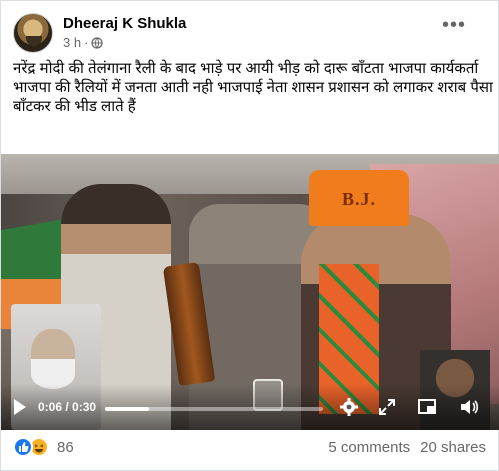 The width and height of the screenshot is (499, 471). I want to click on settings-icon, so click(349, 407).